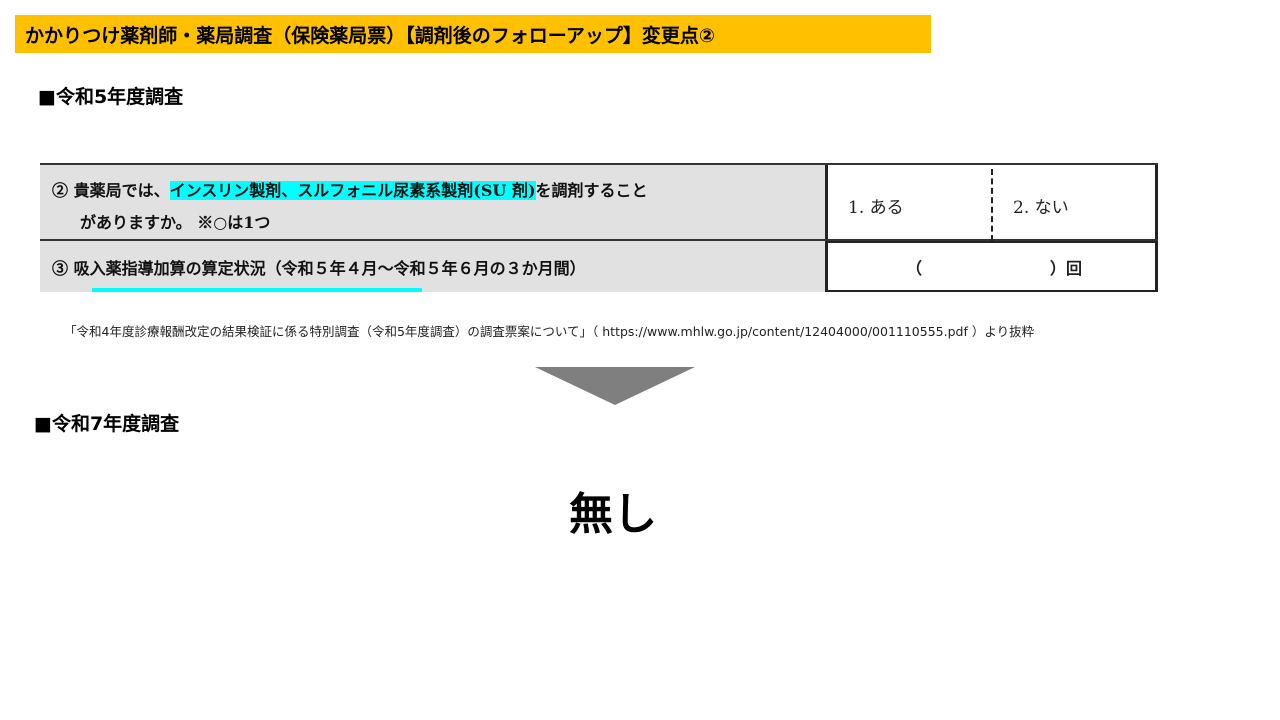  Describe the element at coordinates (1066, 268) in the screenshot. I see `answer-close-paren: ）回` at that location.